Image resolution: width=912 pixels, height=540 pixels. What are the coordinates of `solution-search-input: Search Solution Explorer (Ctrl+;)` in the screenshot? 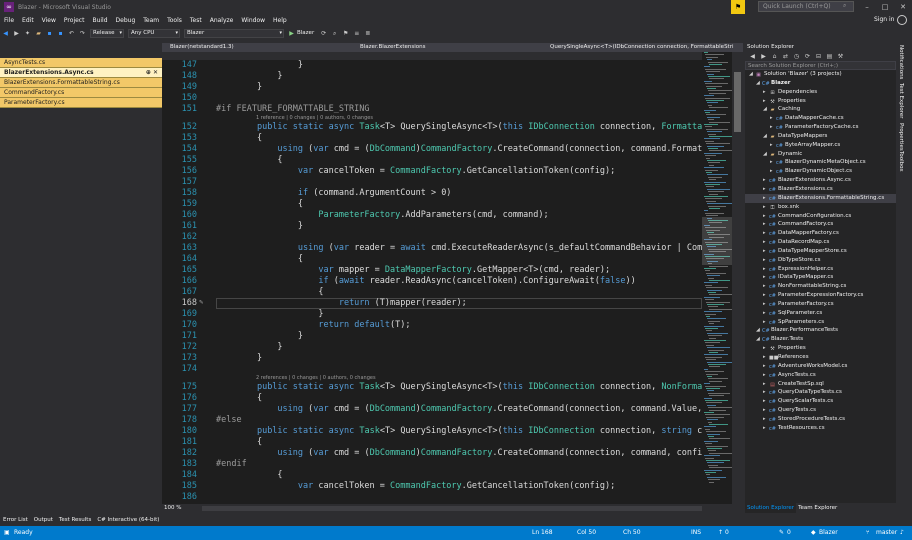 It's located at (820, 65).